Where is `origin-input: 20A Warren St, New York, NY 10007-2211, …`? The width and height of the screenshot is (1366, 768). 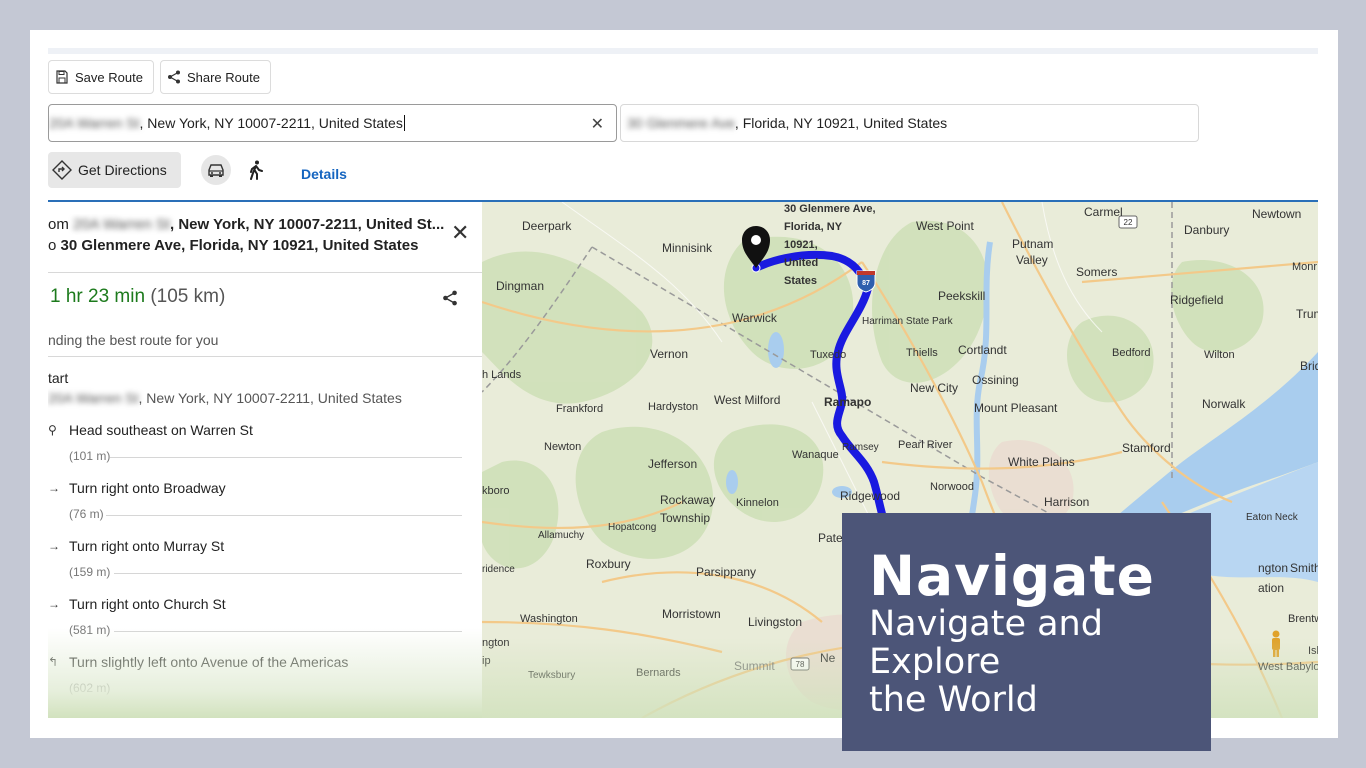 origin-input: 20A Warren St, New York, NY 10007-2211, … is located at coordinates (332, 123).